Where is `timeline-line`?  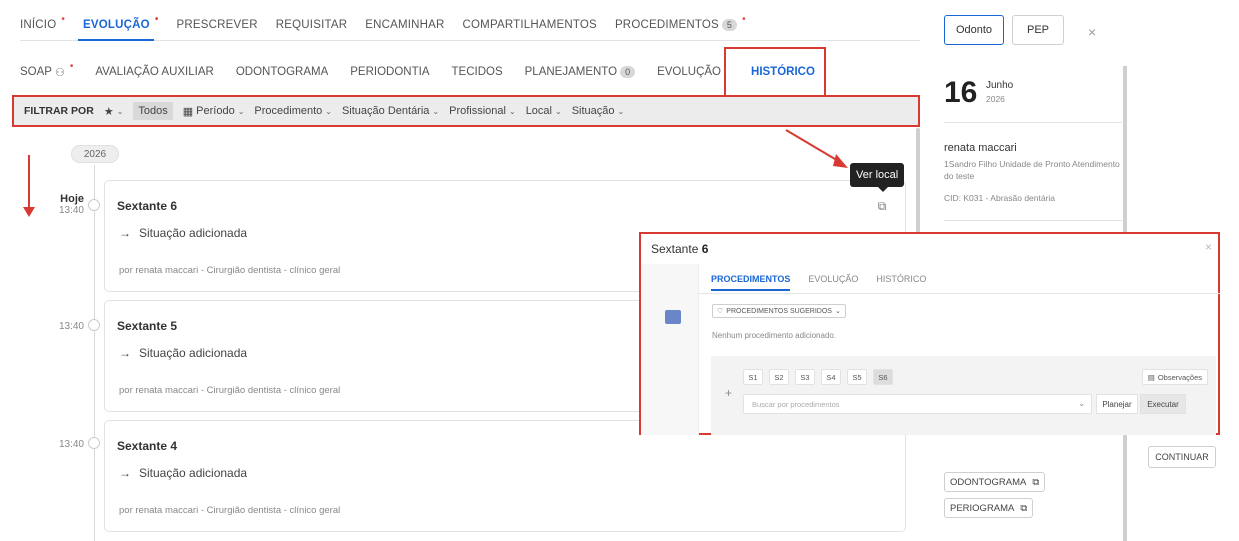 timeline-line is located at coordinates (94, 353).